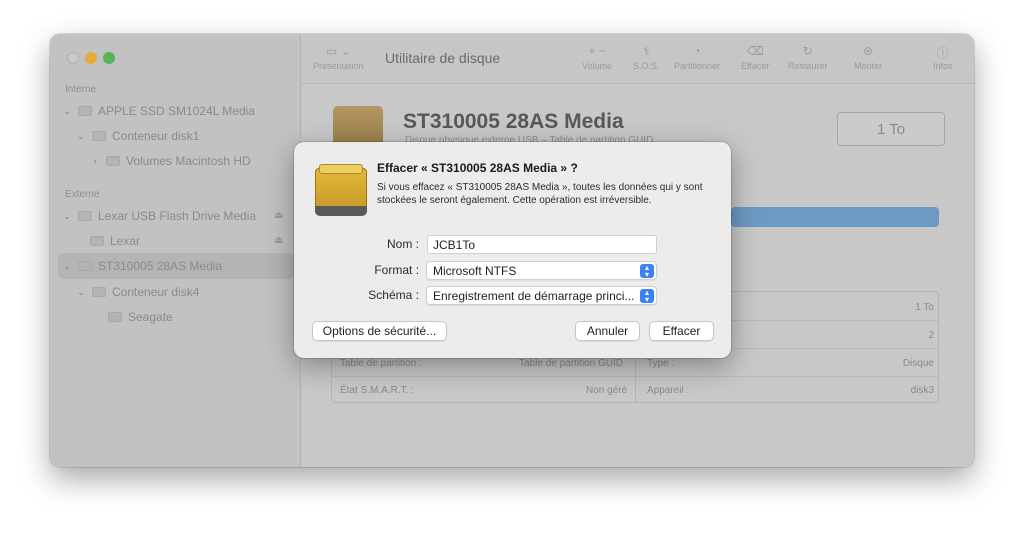  What do you see at coordinates (176, 111) in the screenshot?
I see `sidebar-item-label: APPLE SSD SM1024L Media` at bounding box center [176, 111].